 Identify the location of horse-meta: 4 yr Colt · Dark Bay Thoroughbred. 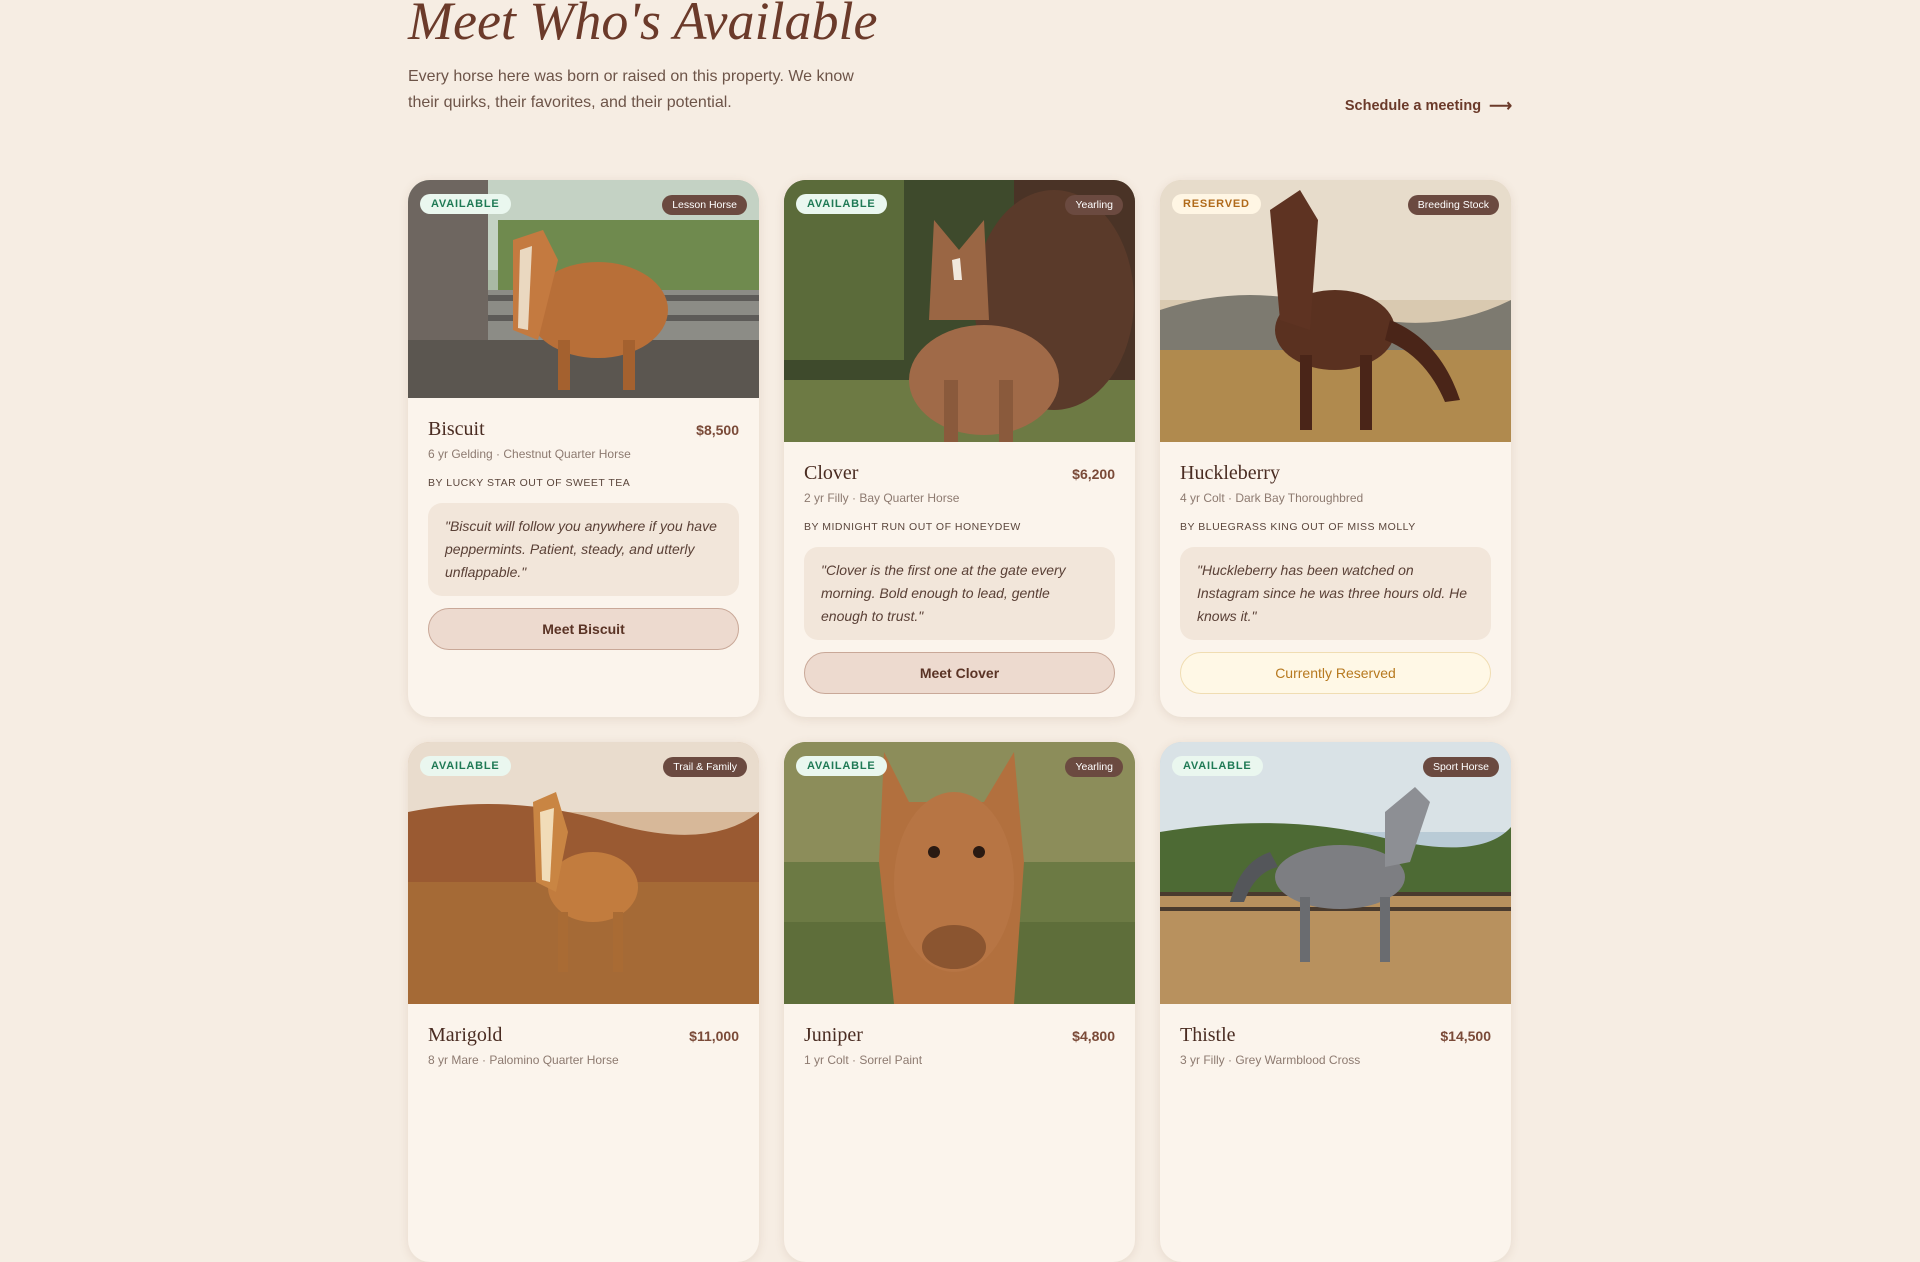
(1272, 498).